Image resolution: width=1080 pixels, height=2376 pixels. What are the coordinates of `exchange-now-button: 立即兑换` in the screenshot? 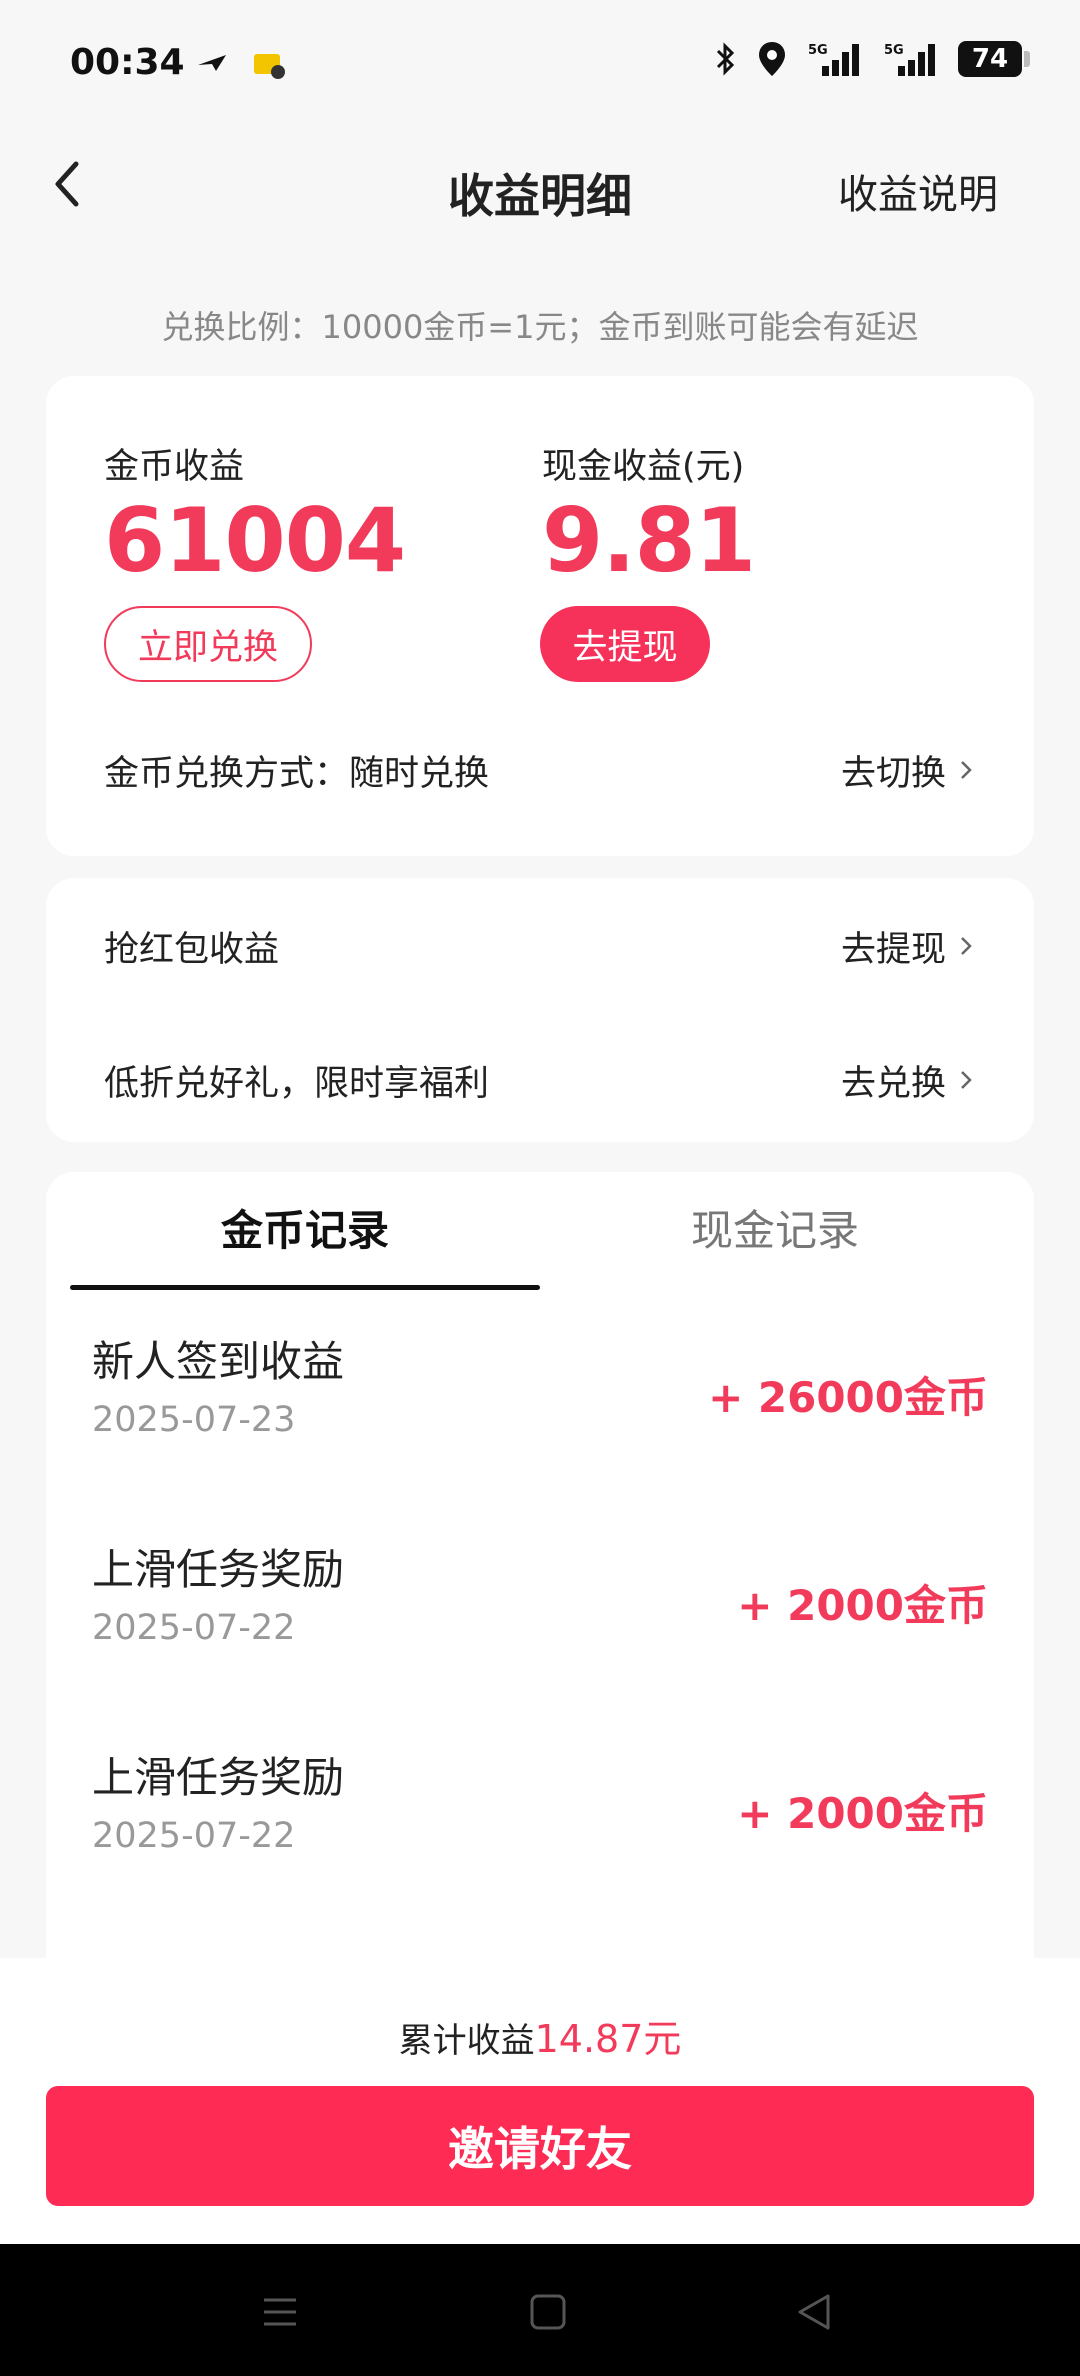 It's located at (208, 644).